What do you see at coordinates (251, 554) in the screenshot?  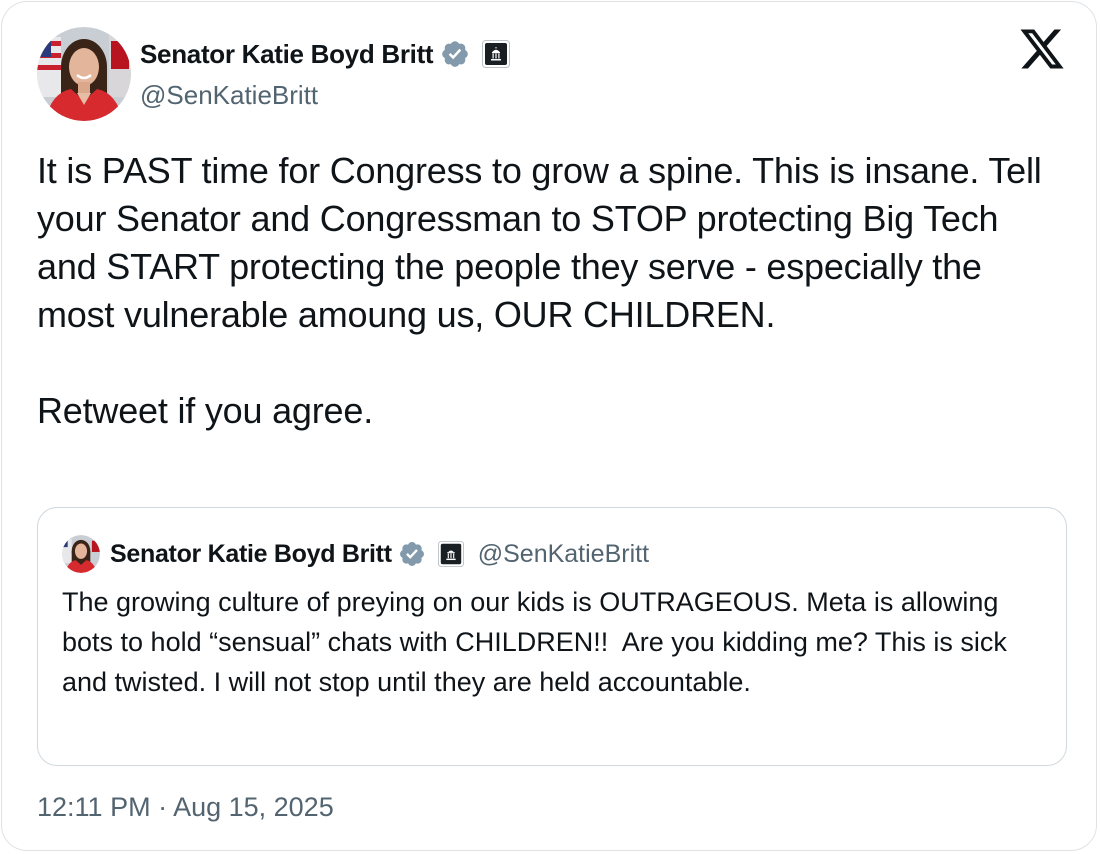 I see `quoted-author-display-name: Senator Katie Boyd Britt` at bounding box center [251, 554].